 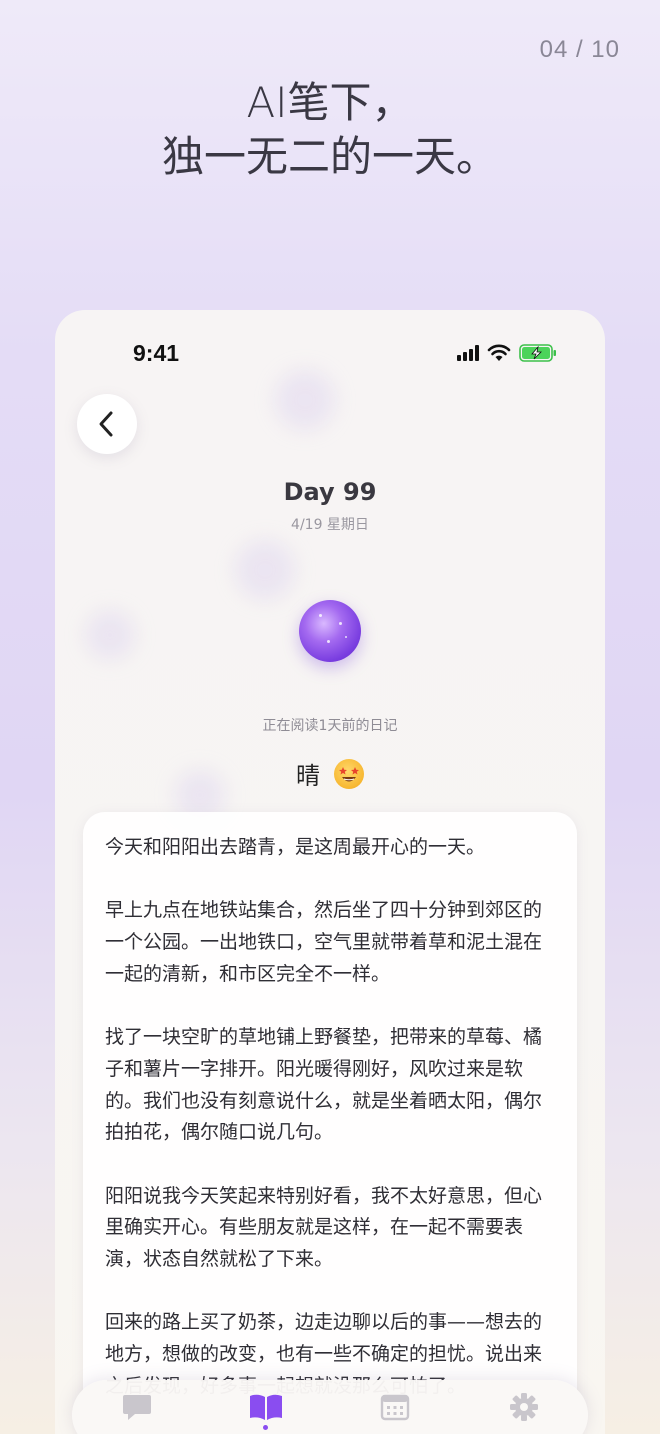 I want to click on diary-day-title: Day 99, so click(x=330, y=492).